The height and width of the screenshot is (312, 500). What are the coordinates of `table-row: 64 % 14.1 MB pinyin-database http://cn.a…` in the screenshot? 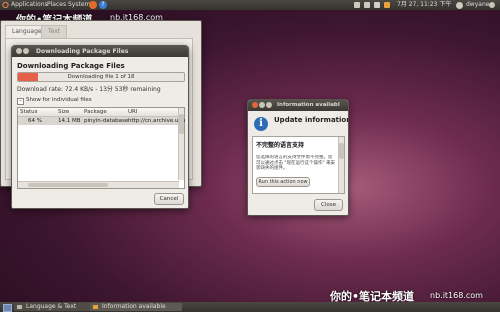 It's located at (102, 121).